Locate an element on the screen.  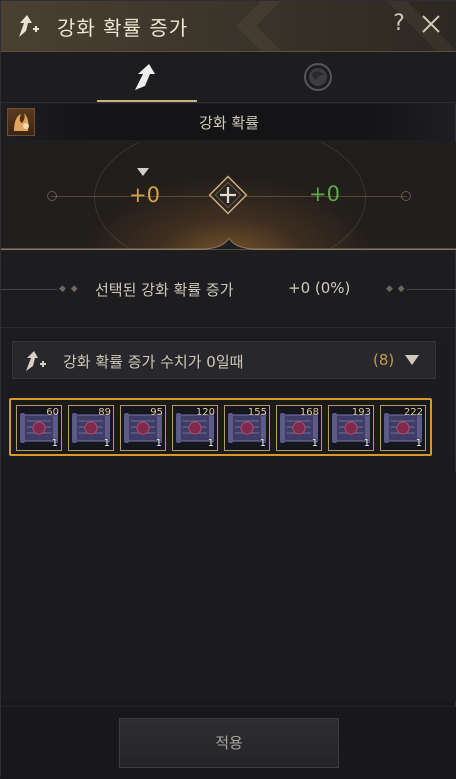
item-value: 168 is located at coordinates (309, 412).